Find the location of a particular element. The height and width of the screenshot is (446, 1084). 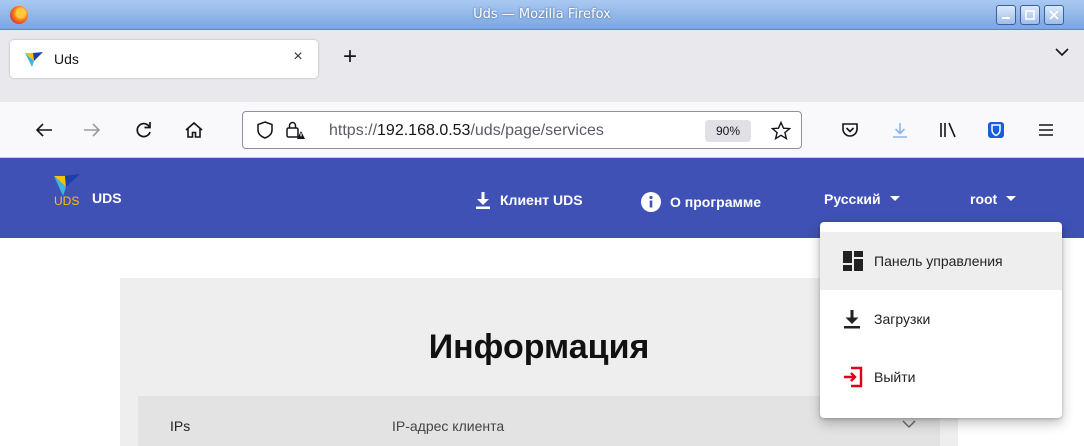

forward-button is located at coordinates (92, 130).